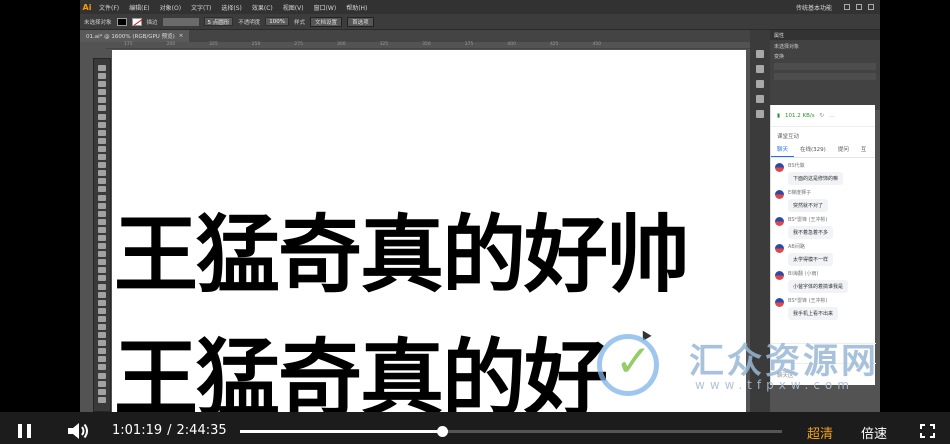  I want to click on minimize-window-icon, so click(847, 7).